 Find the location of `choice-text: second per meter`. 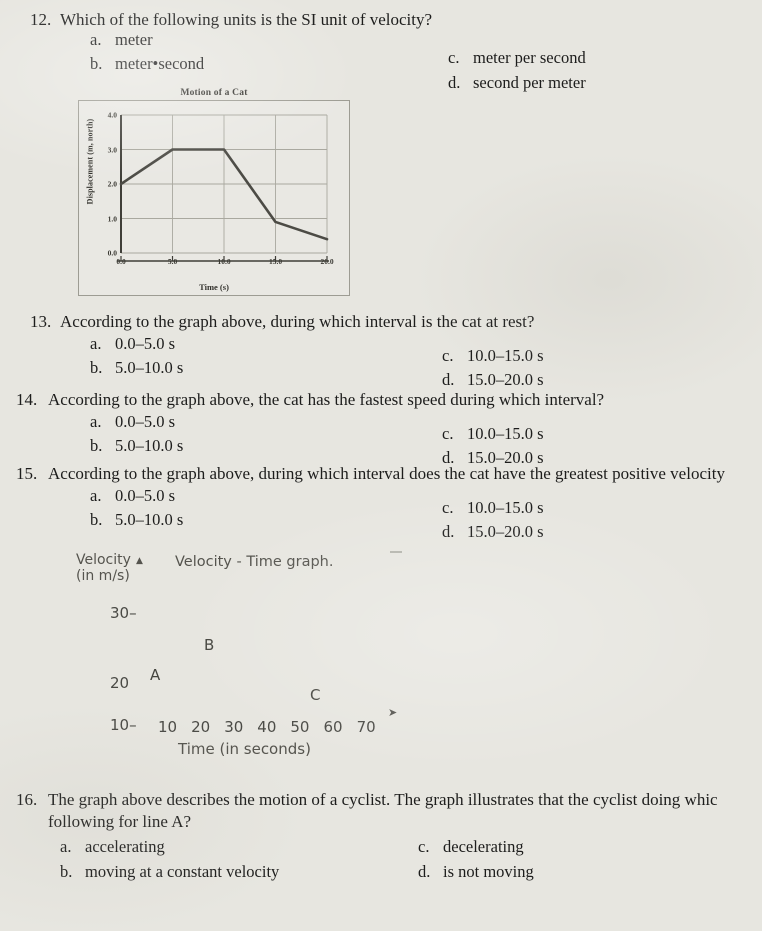

choice-text: second per meter is located at coordinates (529, 82).